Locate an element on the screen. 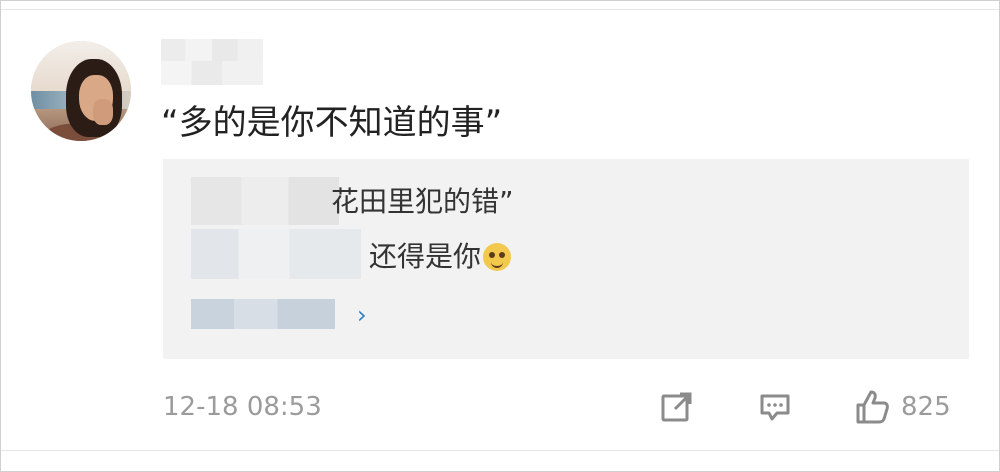 This screenshot has height=472, width=1000. username-blurred is located at coordinates (212, 62).